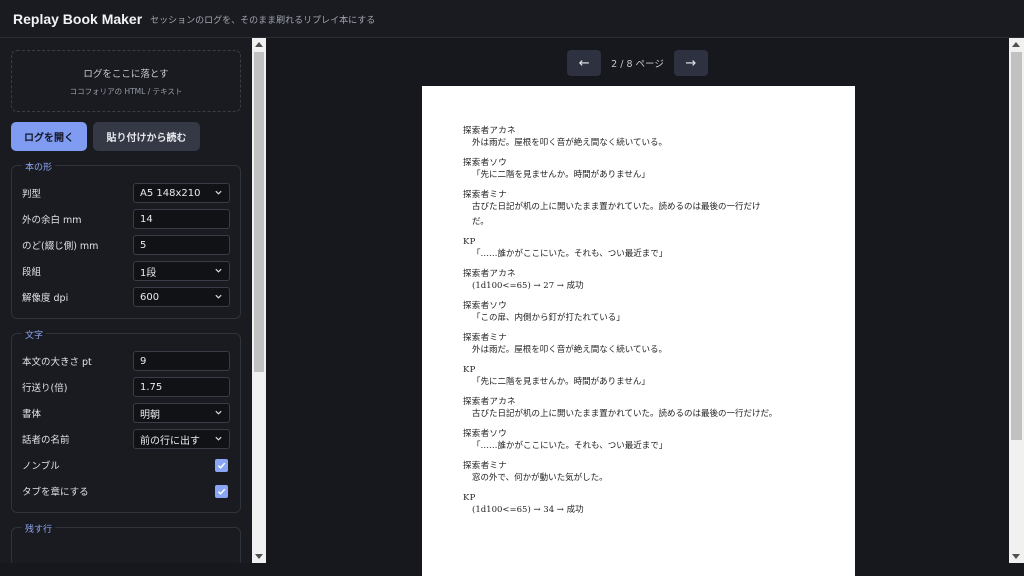  What do you see at coordinates (181, 245) in the screenshot?
I see `gutter-input: 5` at bounding box center [181, 245].